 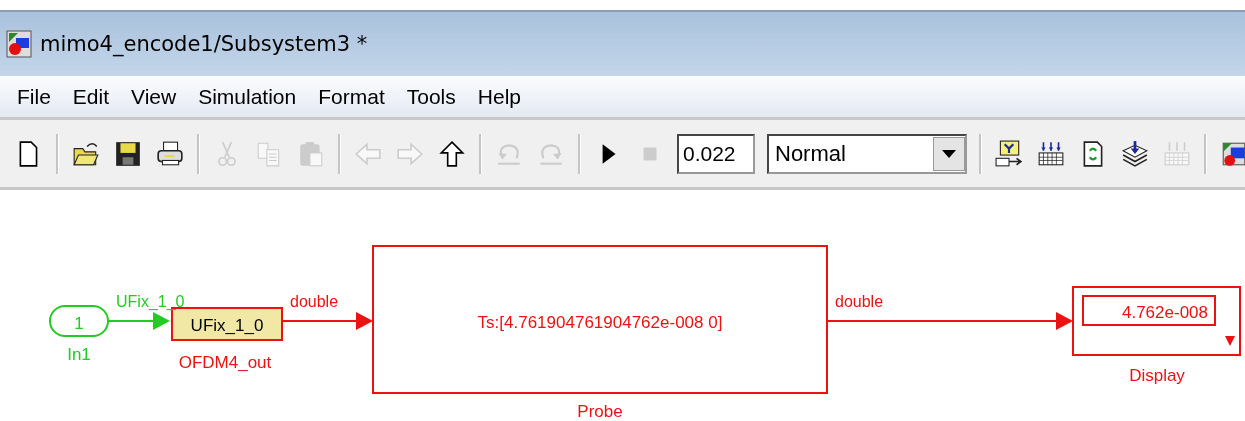 I want to click on menu-item: View, so click(x=154, y=96).